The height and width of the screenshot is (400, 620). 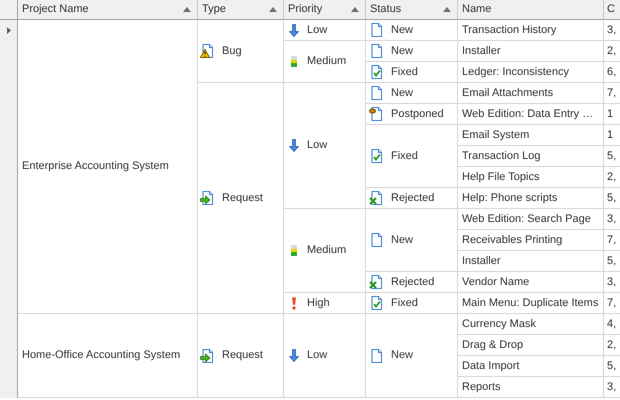 What do you see at coordinates (531, 10) in the screenshot?
I see `column-header: Name` at bounding box center [531, 10].